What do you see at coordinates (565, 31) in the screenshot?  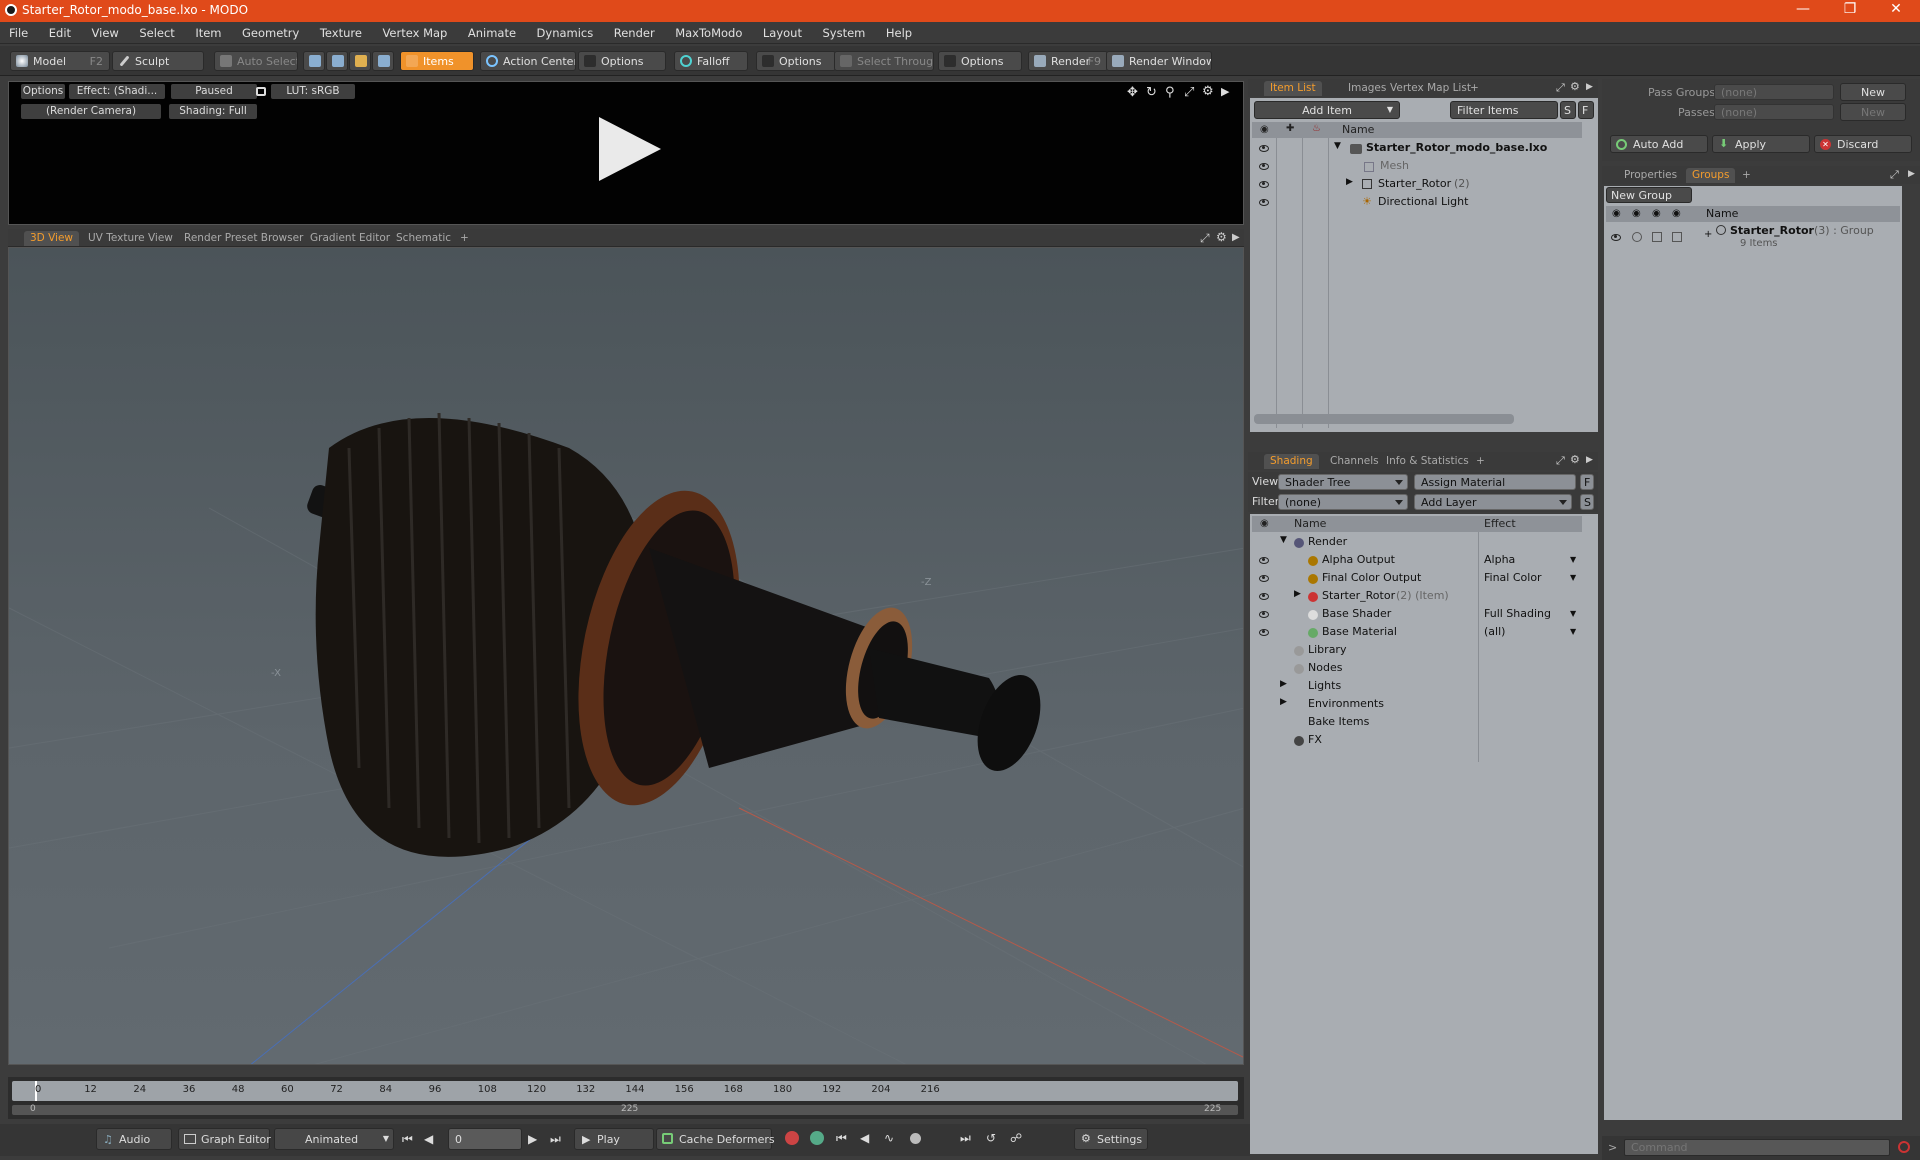 I see `menu-dynamics: Dynamics` at bounding box center [565, 31].